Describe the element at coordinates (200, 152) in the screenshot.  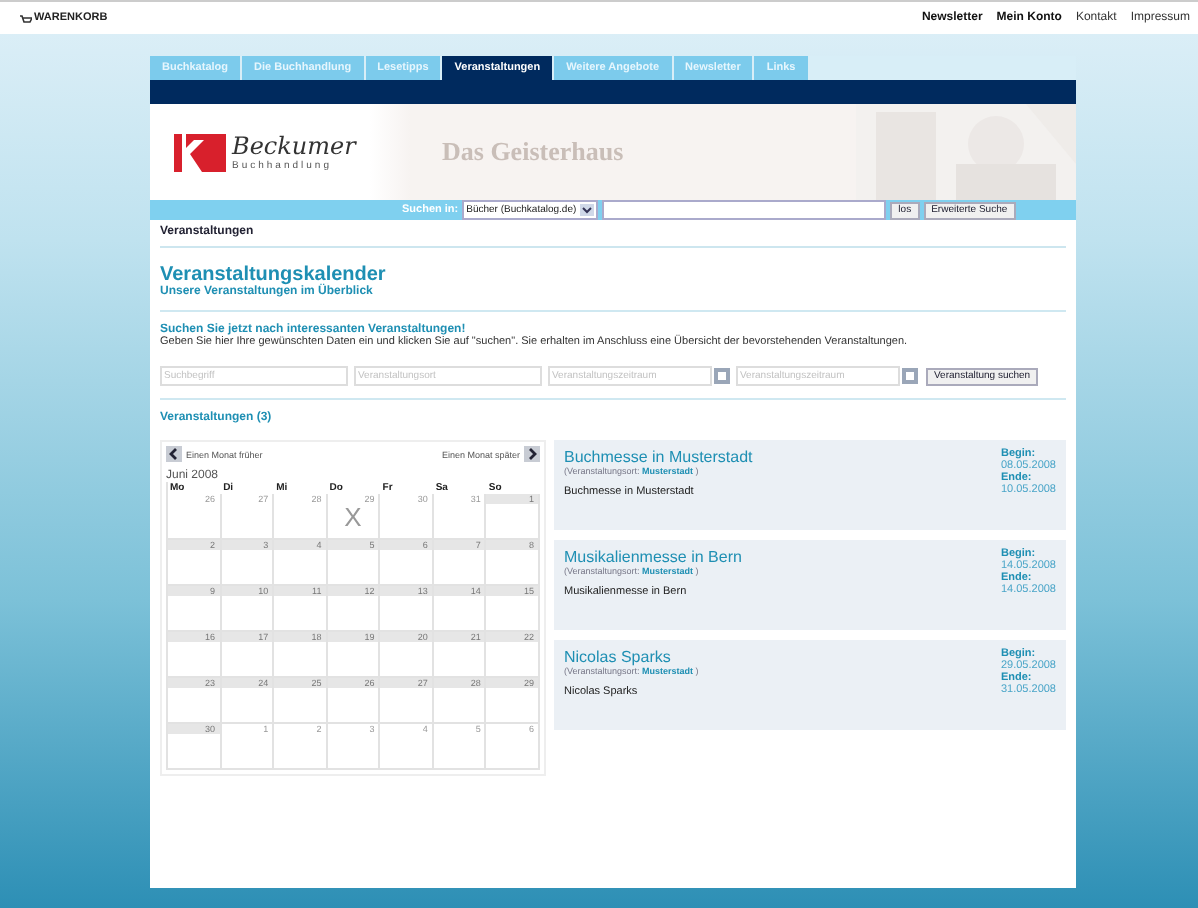
I see `logo-icon` at that location.